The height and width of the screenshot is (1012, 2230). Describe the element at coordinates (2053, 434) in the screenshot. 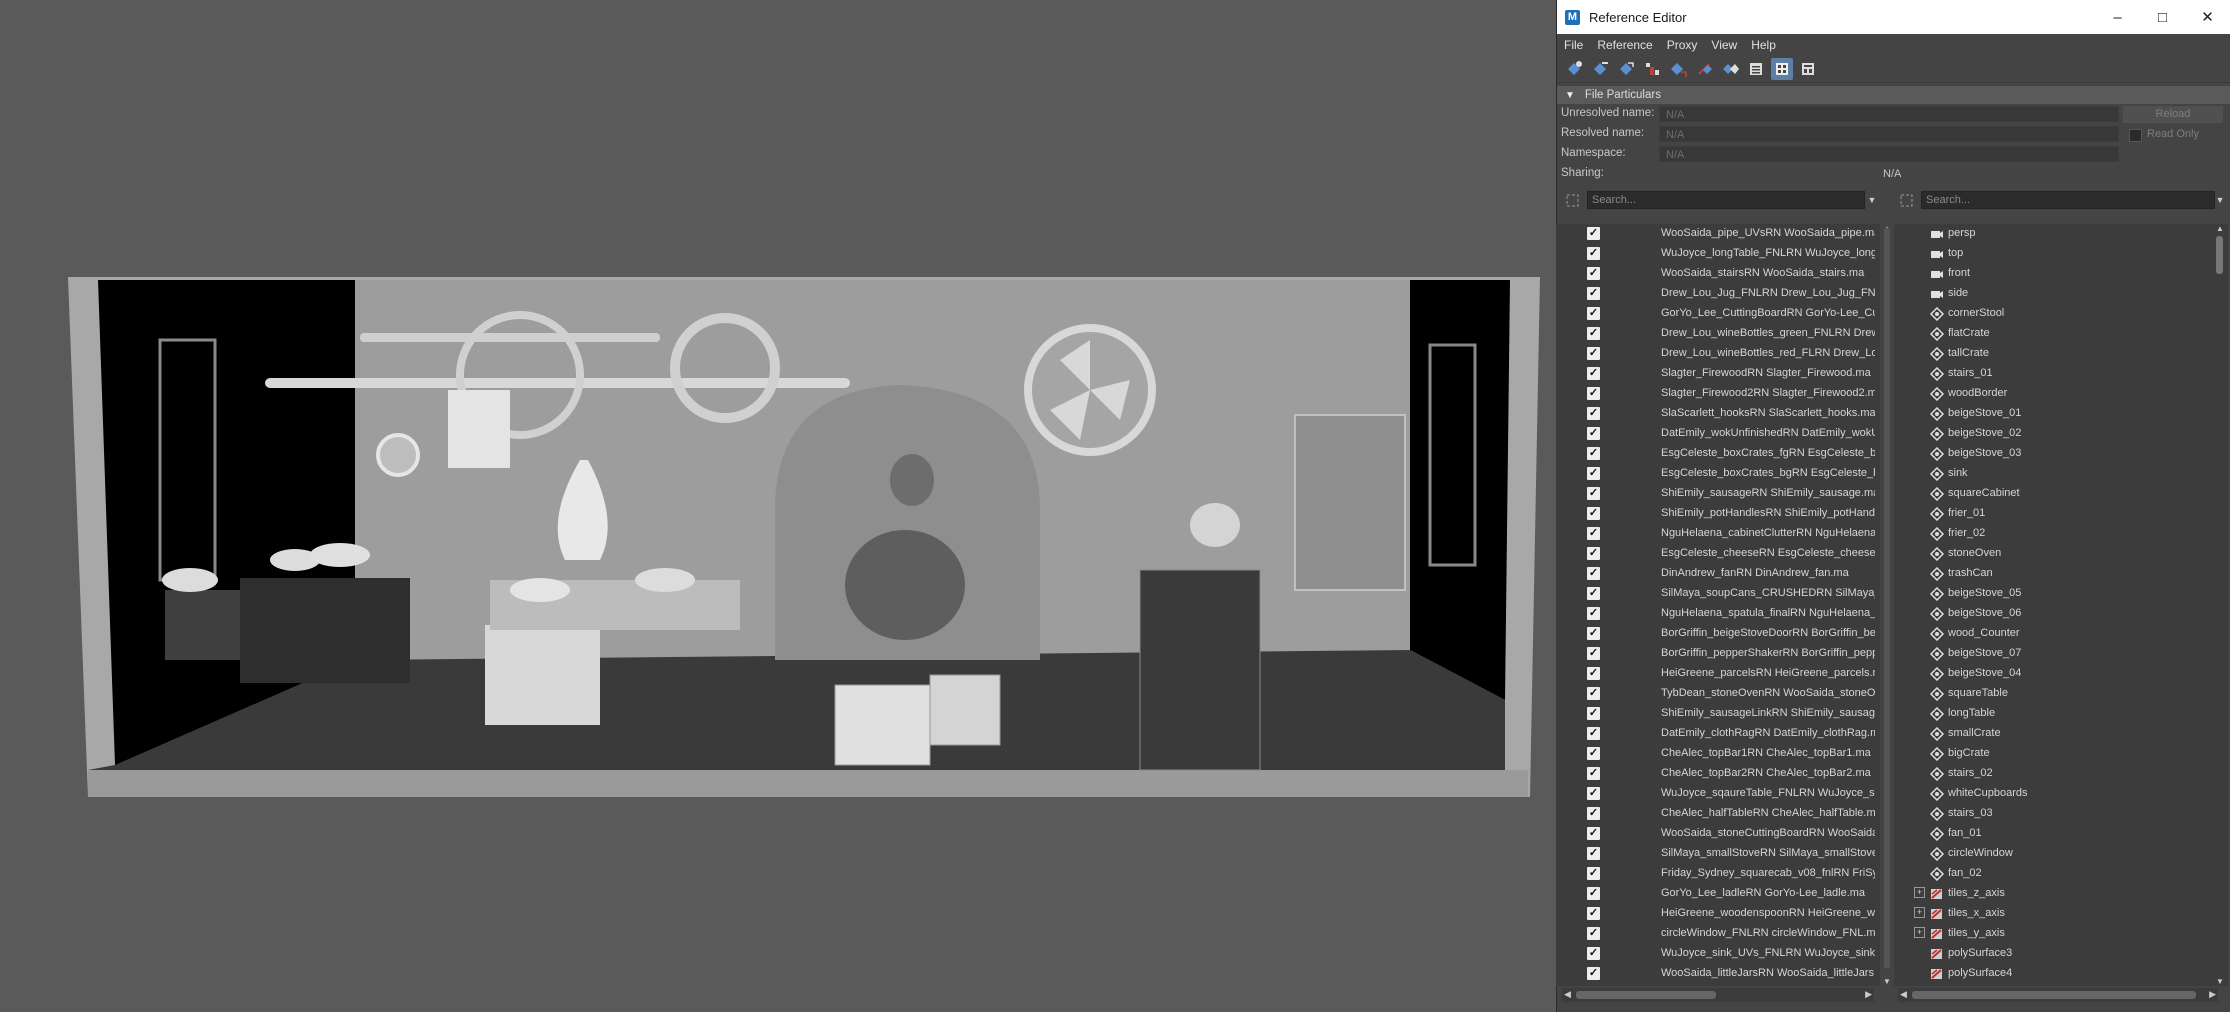

I see `node-row: beigeStove_02` at that location.